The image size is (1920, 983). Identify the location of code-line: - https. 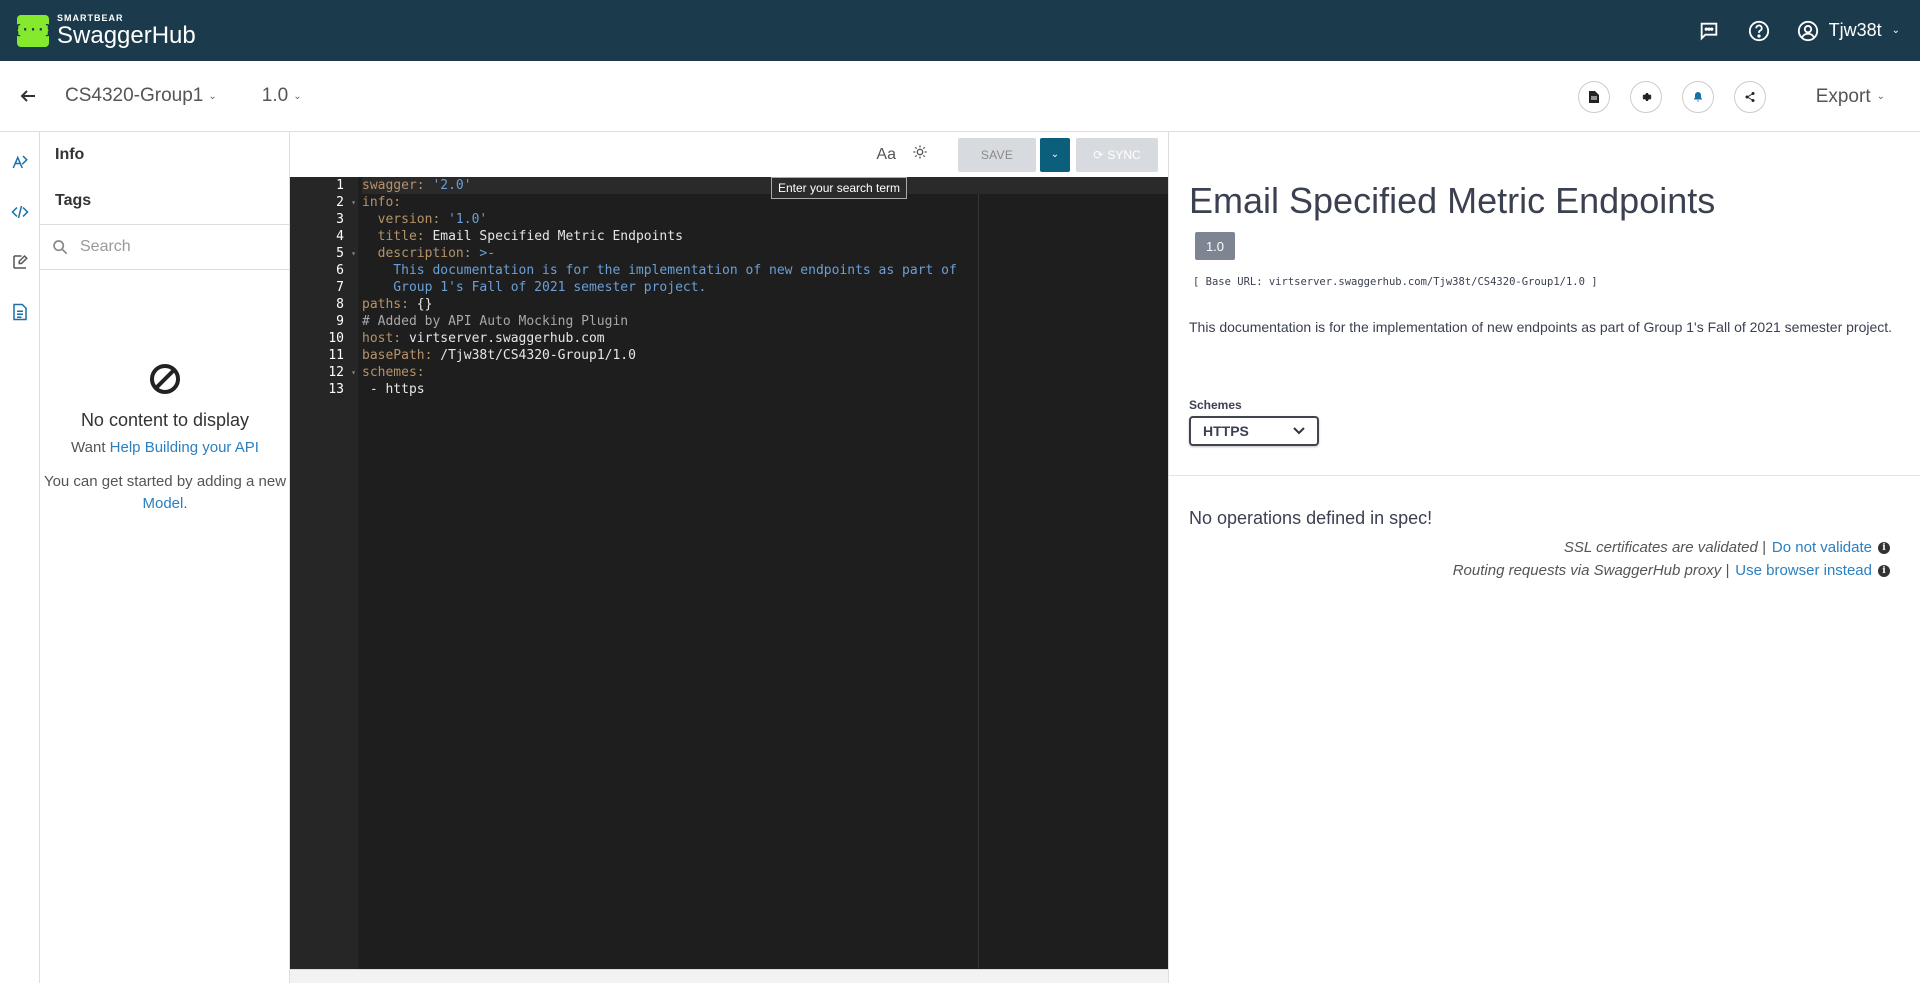
(765, 389).